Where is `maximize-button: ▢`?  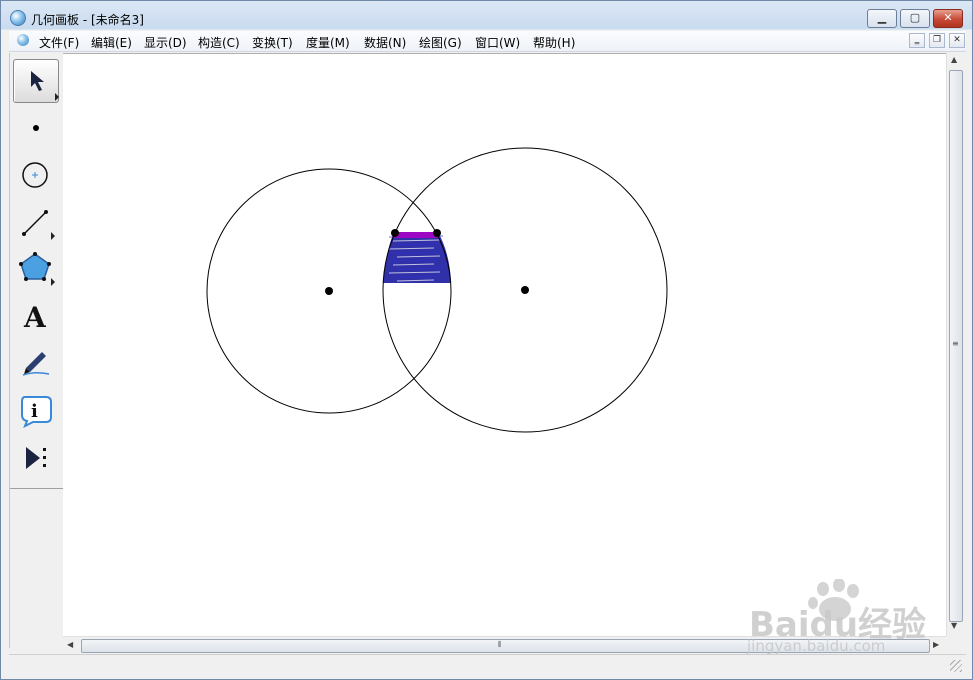 maximize-button: ▢ is located at coordinates (915, 18).